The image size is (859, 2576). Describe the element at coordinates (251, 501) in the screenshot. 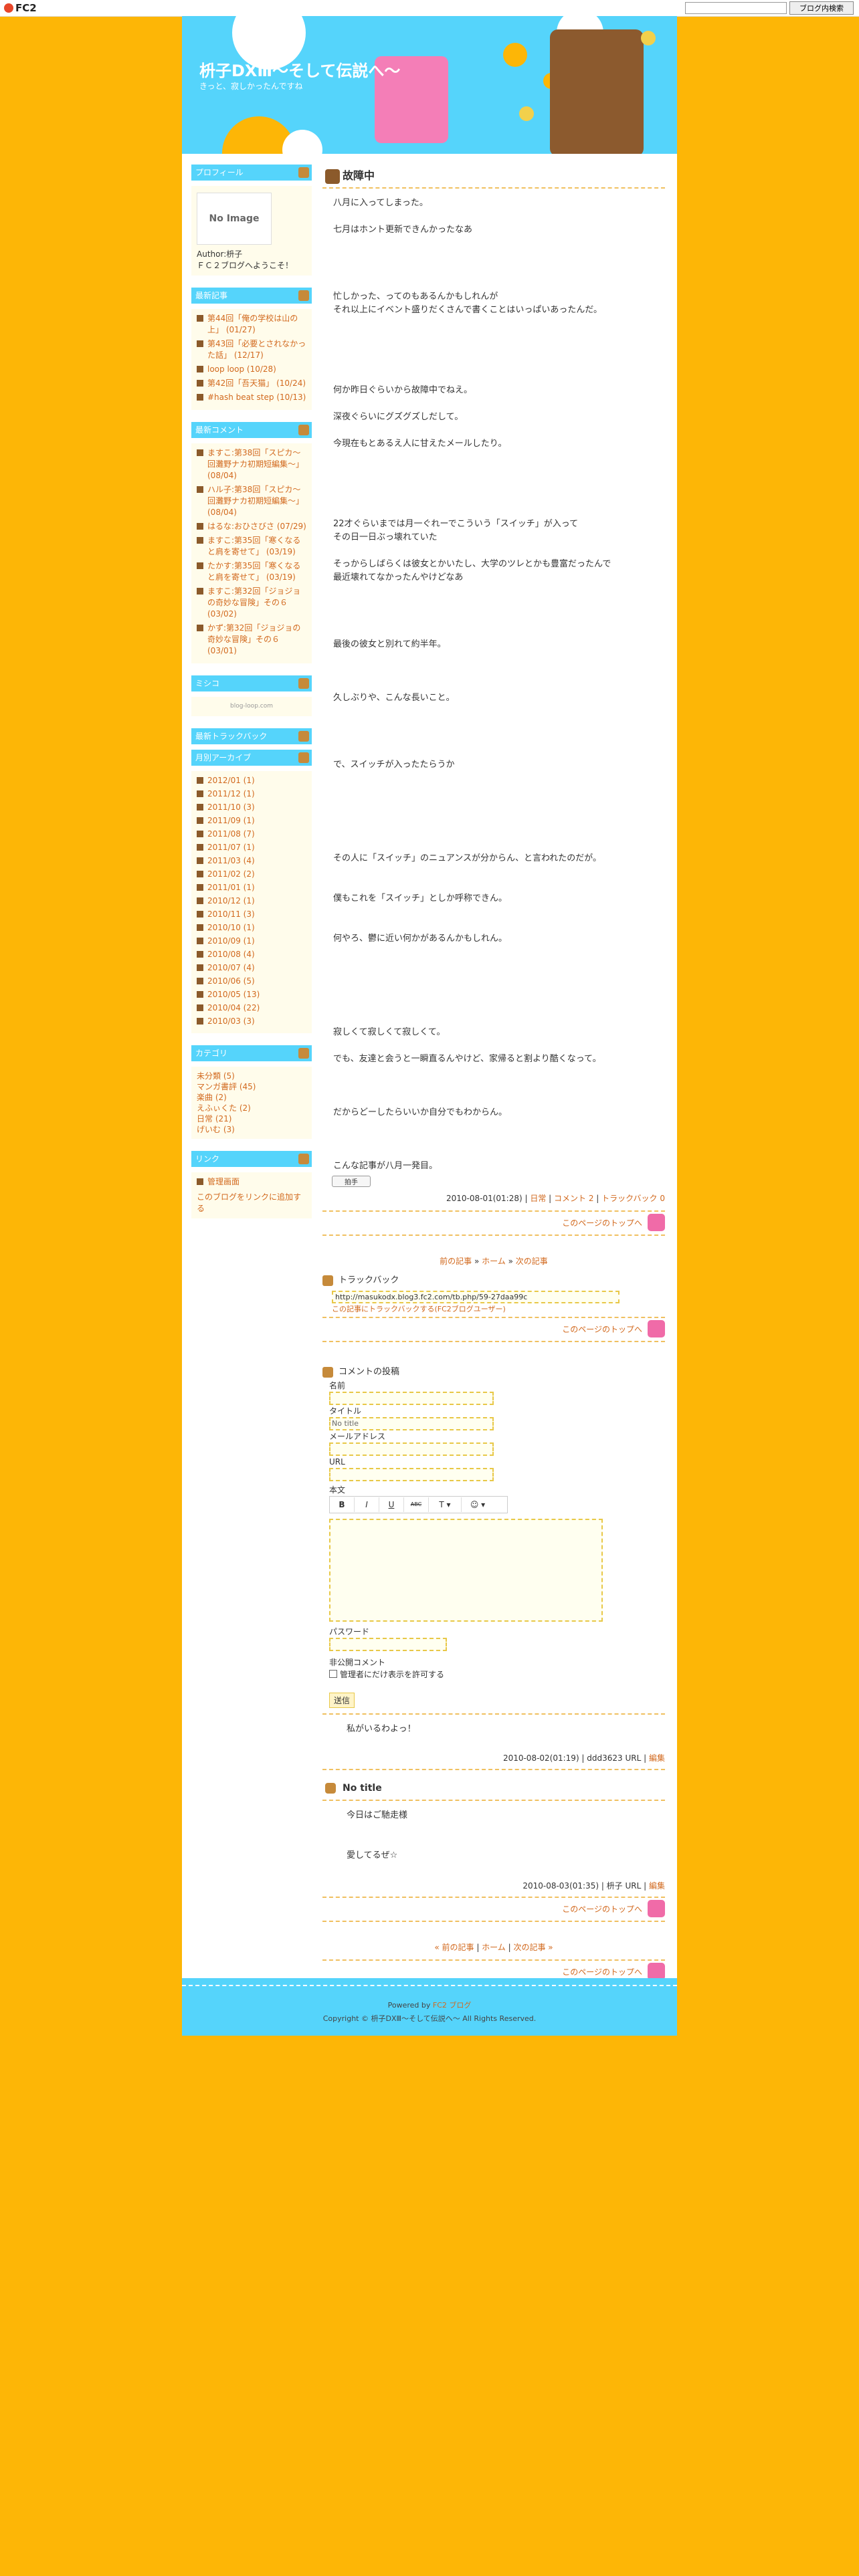

I see `list-item: ハル子:第38回「スピカ〜回灘野ナカ初期短編集〜」 (08/04)` at that location.